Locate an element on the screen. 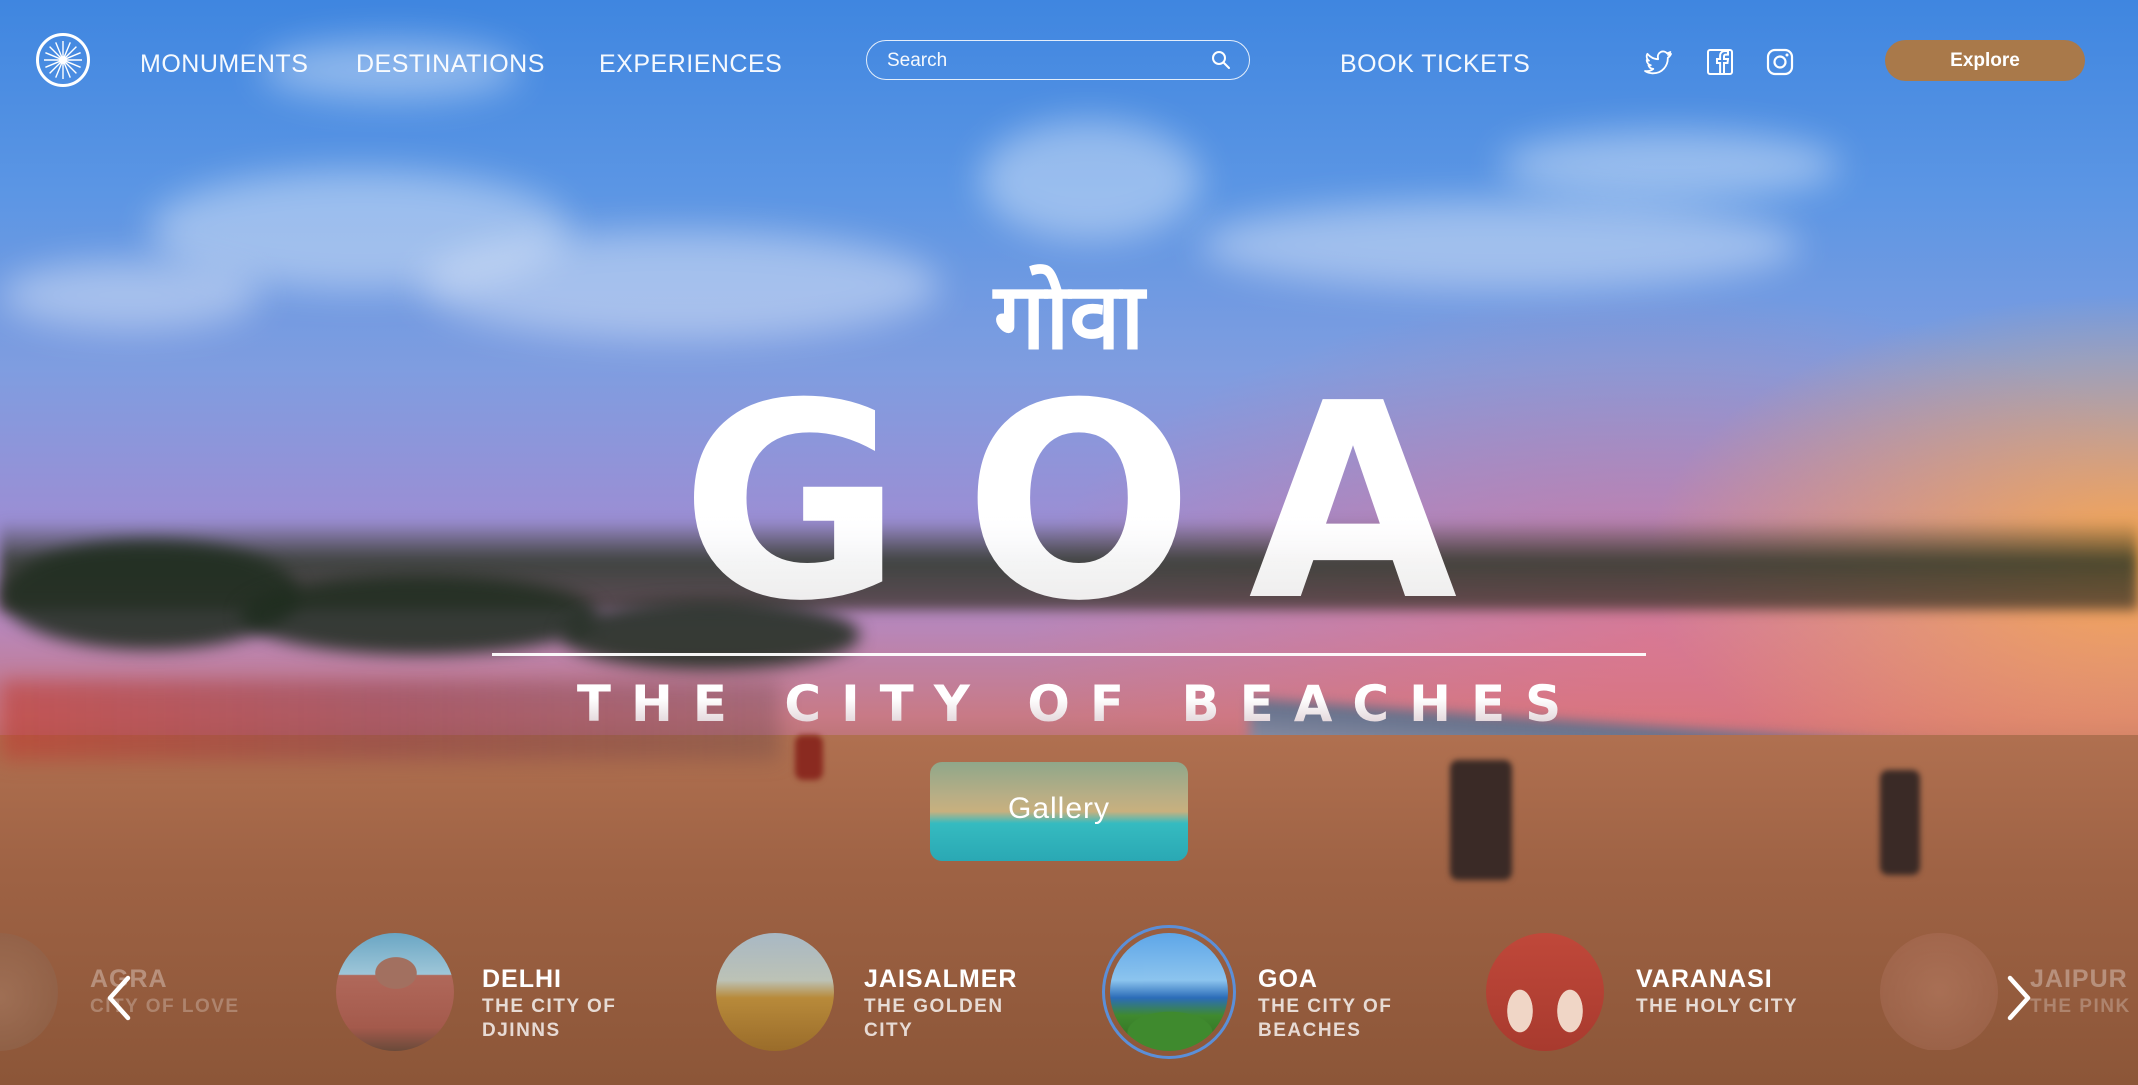 This screenshot has width=2138, height=1085. city-tagline: THE GOLDEN CITY is located at coordinates (934, 1018).